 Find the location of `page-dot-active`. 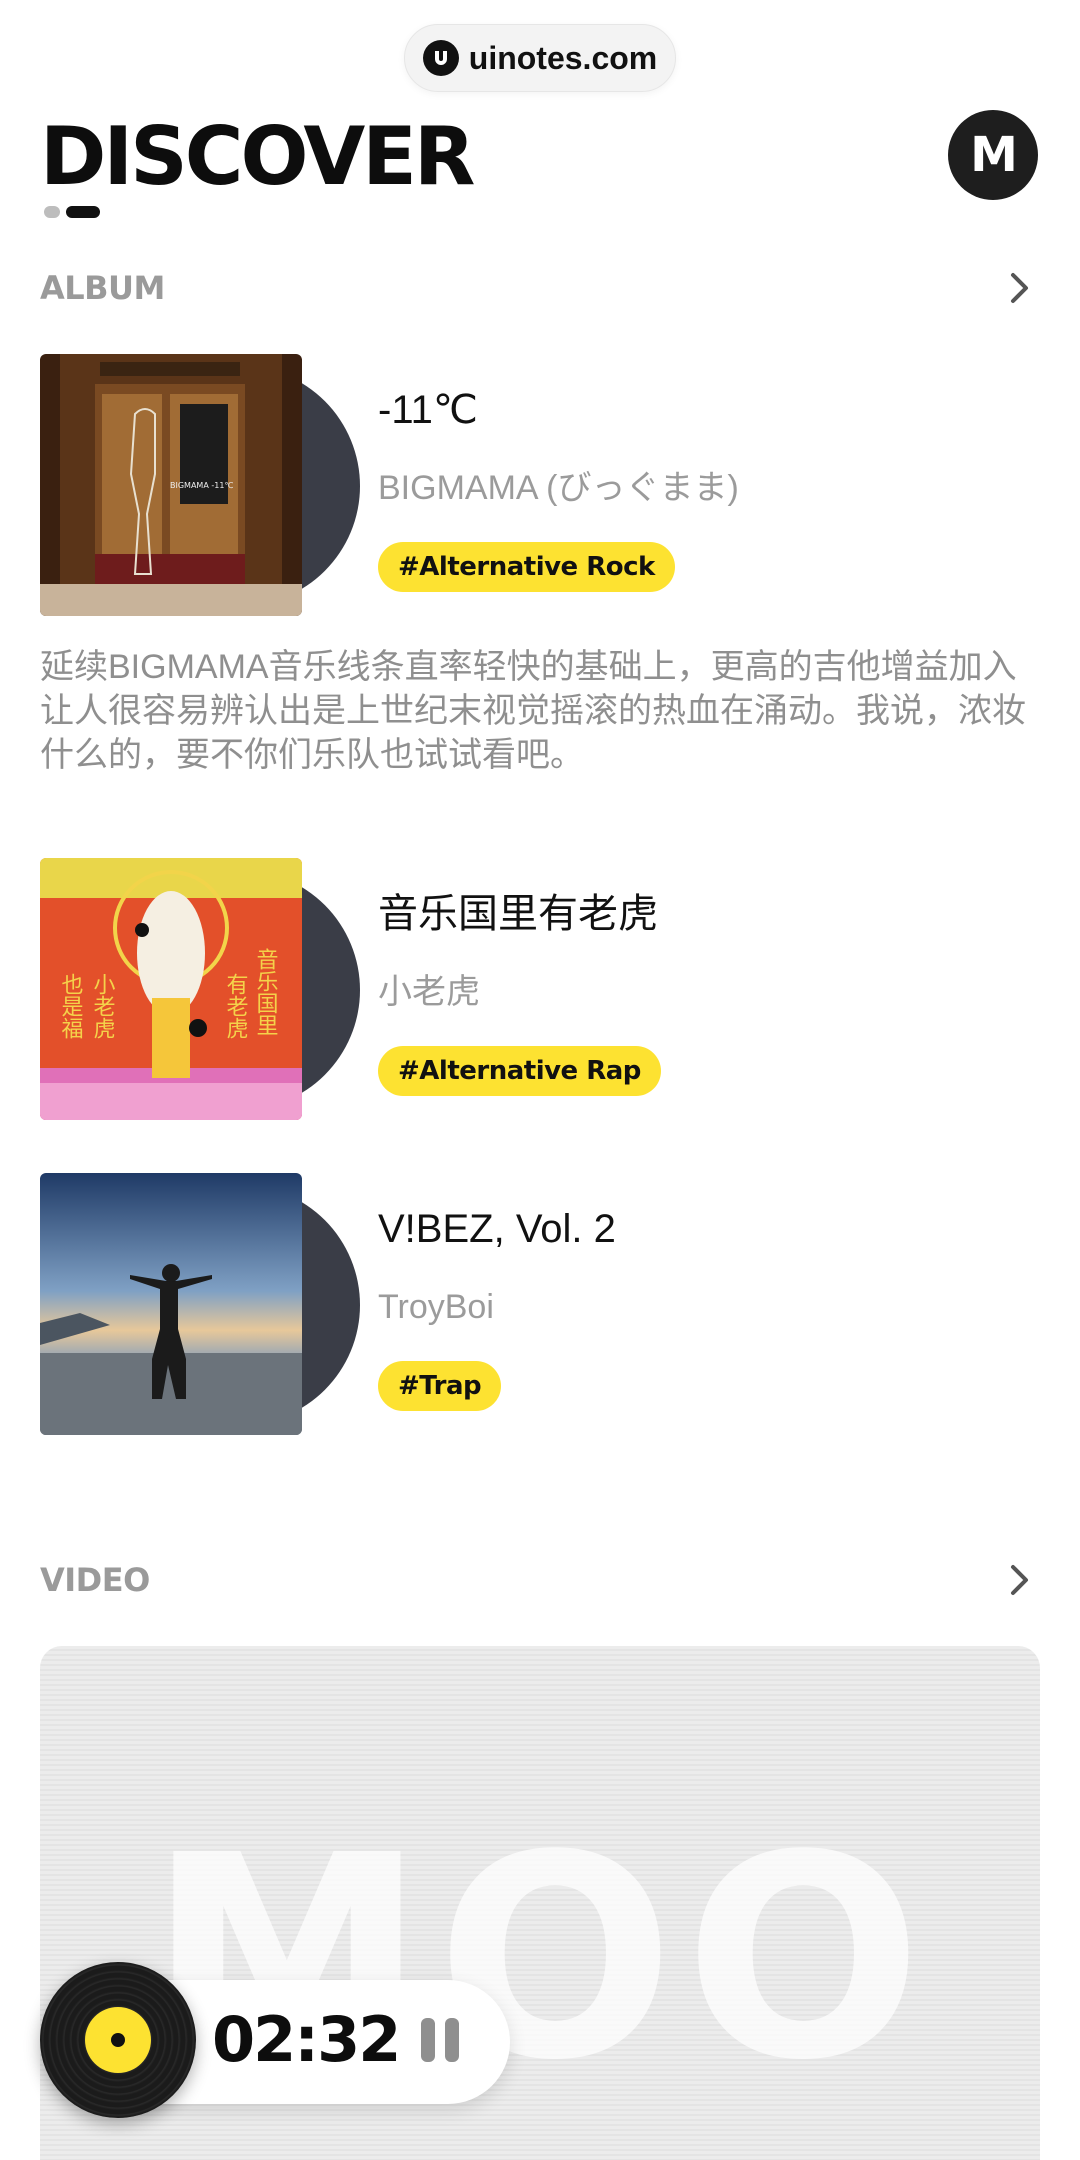

page-dot-active is located at coordinates (83, 212).